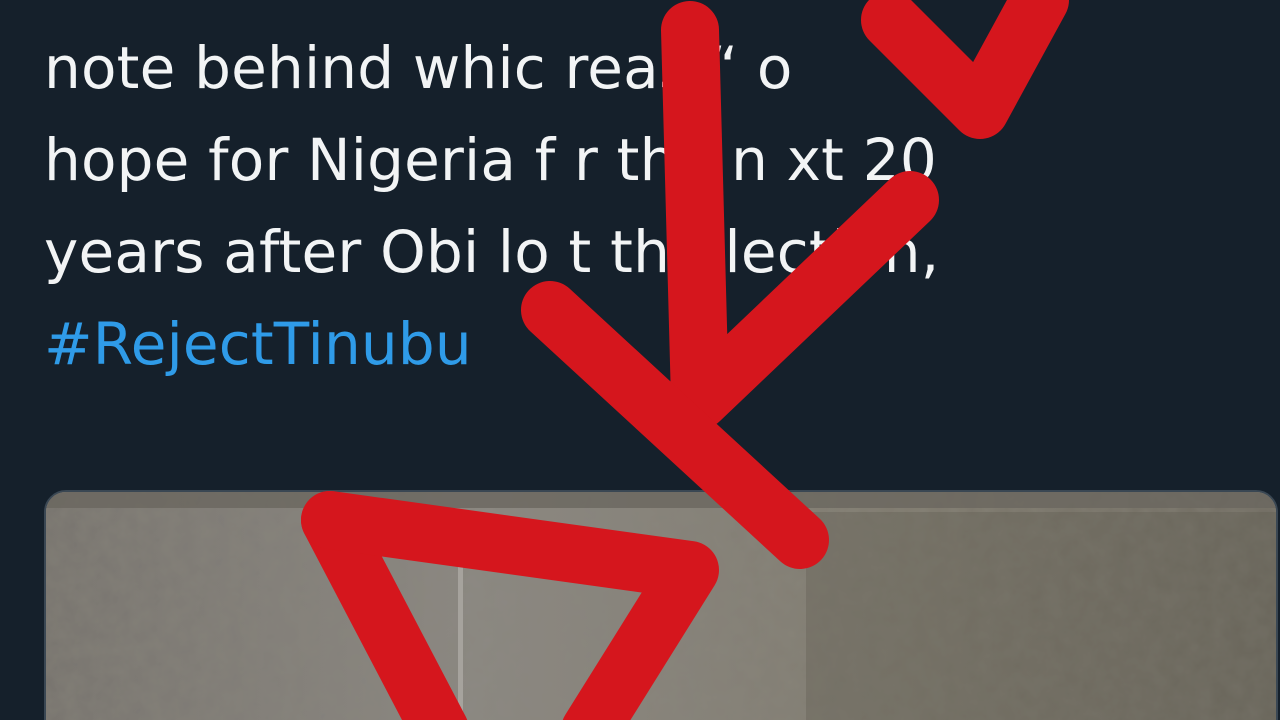  Describe the element at coordinates (644, 344) in the screenshot. I see `hashtag-link: #RejectTinubu` at that location.